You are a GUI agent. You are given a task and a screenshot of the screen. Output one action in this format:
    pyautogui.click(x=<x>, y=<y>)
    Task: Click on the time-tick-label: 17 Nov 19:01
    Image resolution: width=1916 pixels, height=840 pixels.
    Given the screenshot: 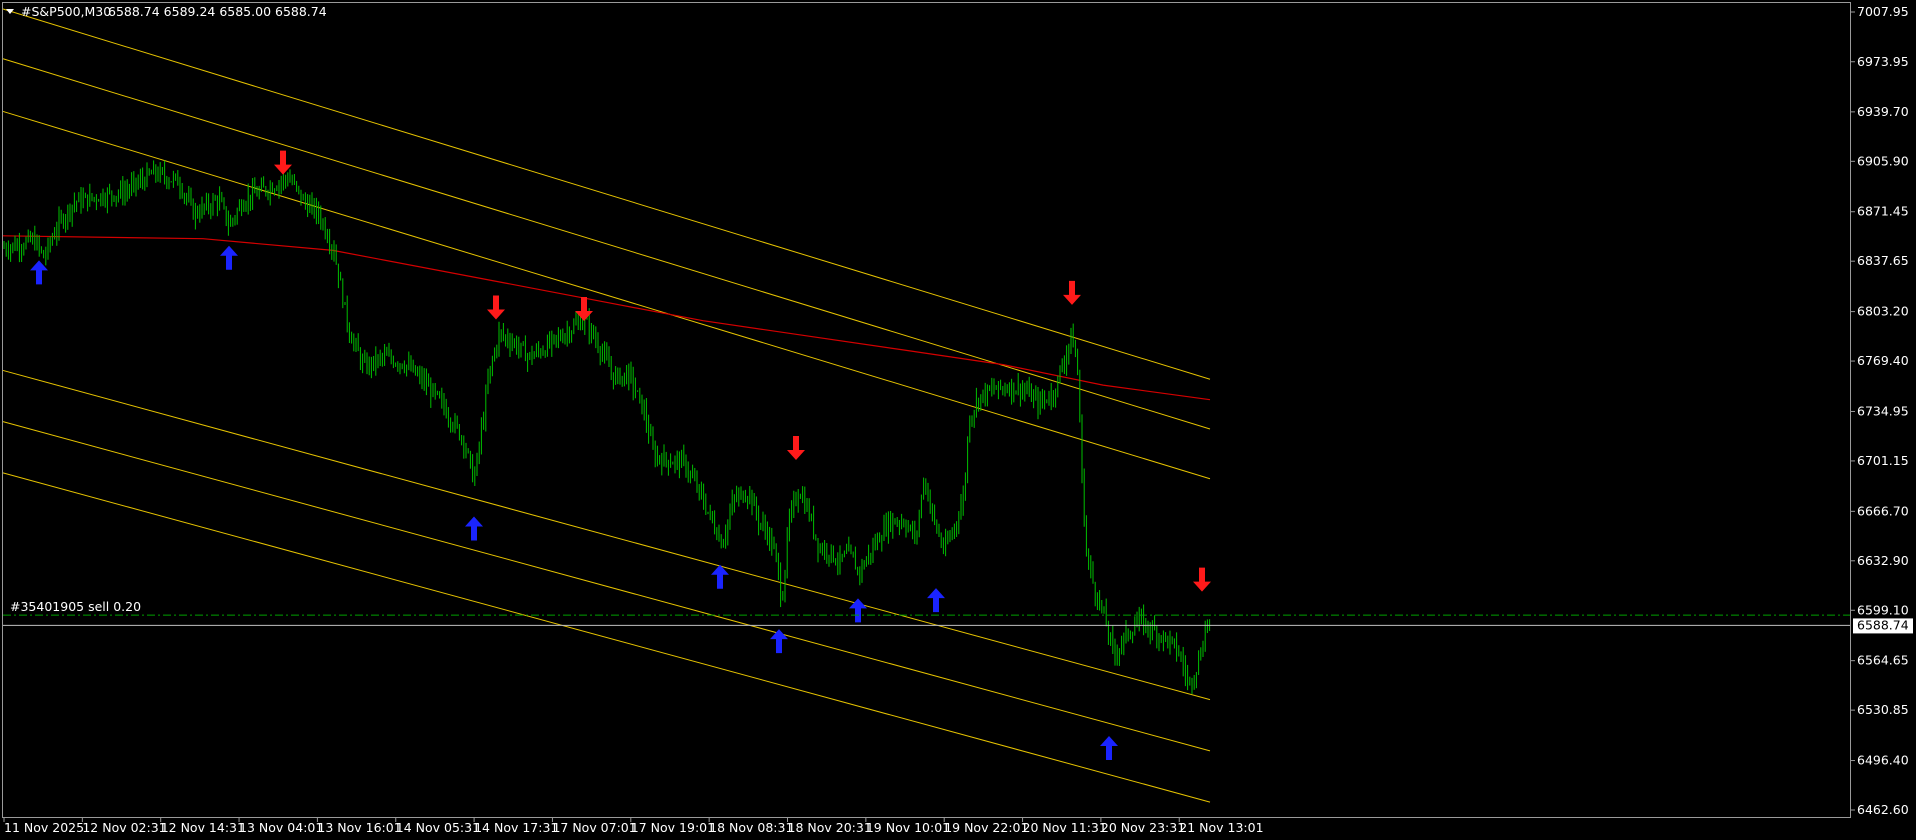 What is the action you would take?
    pyautogui.click(x=673, y=827)
    